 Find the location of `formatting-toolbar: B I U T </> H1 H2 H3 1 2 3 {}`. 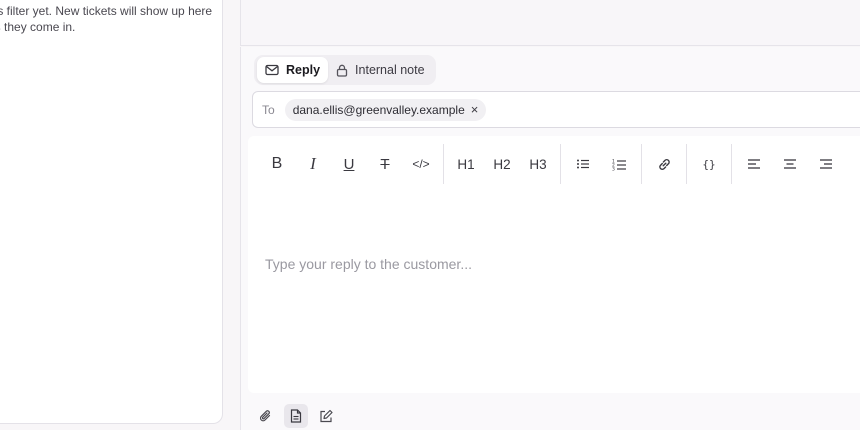

formatting-toolbar: B I U T </> H1 H2 H3 1 2 3 {} is located at coordinates (554, 164).